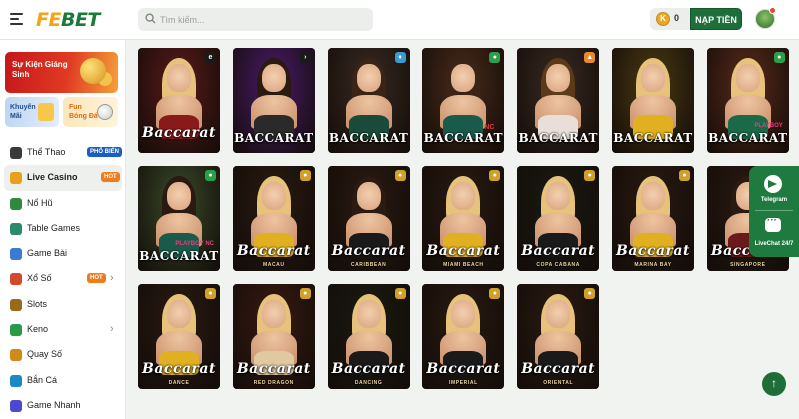 The image size is (799, 419). Describe the element at coordinates (93, 71) in the screenshot. I see `ornament-icon` at that location.